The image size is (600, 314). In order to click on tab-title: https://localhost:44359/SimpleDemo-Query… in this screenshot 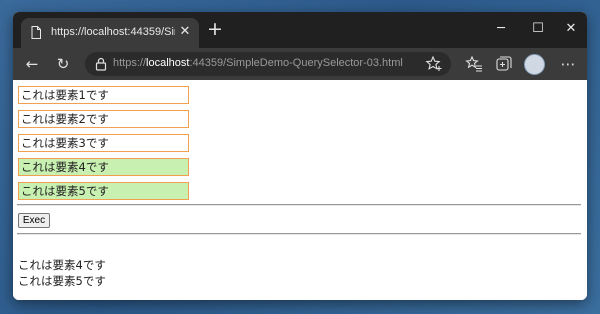, I will do `click(113, 32)`.